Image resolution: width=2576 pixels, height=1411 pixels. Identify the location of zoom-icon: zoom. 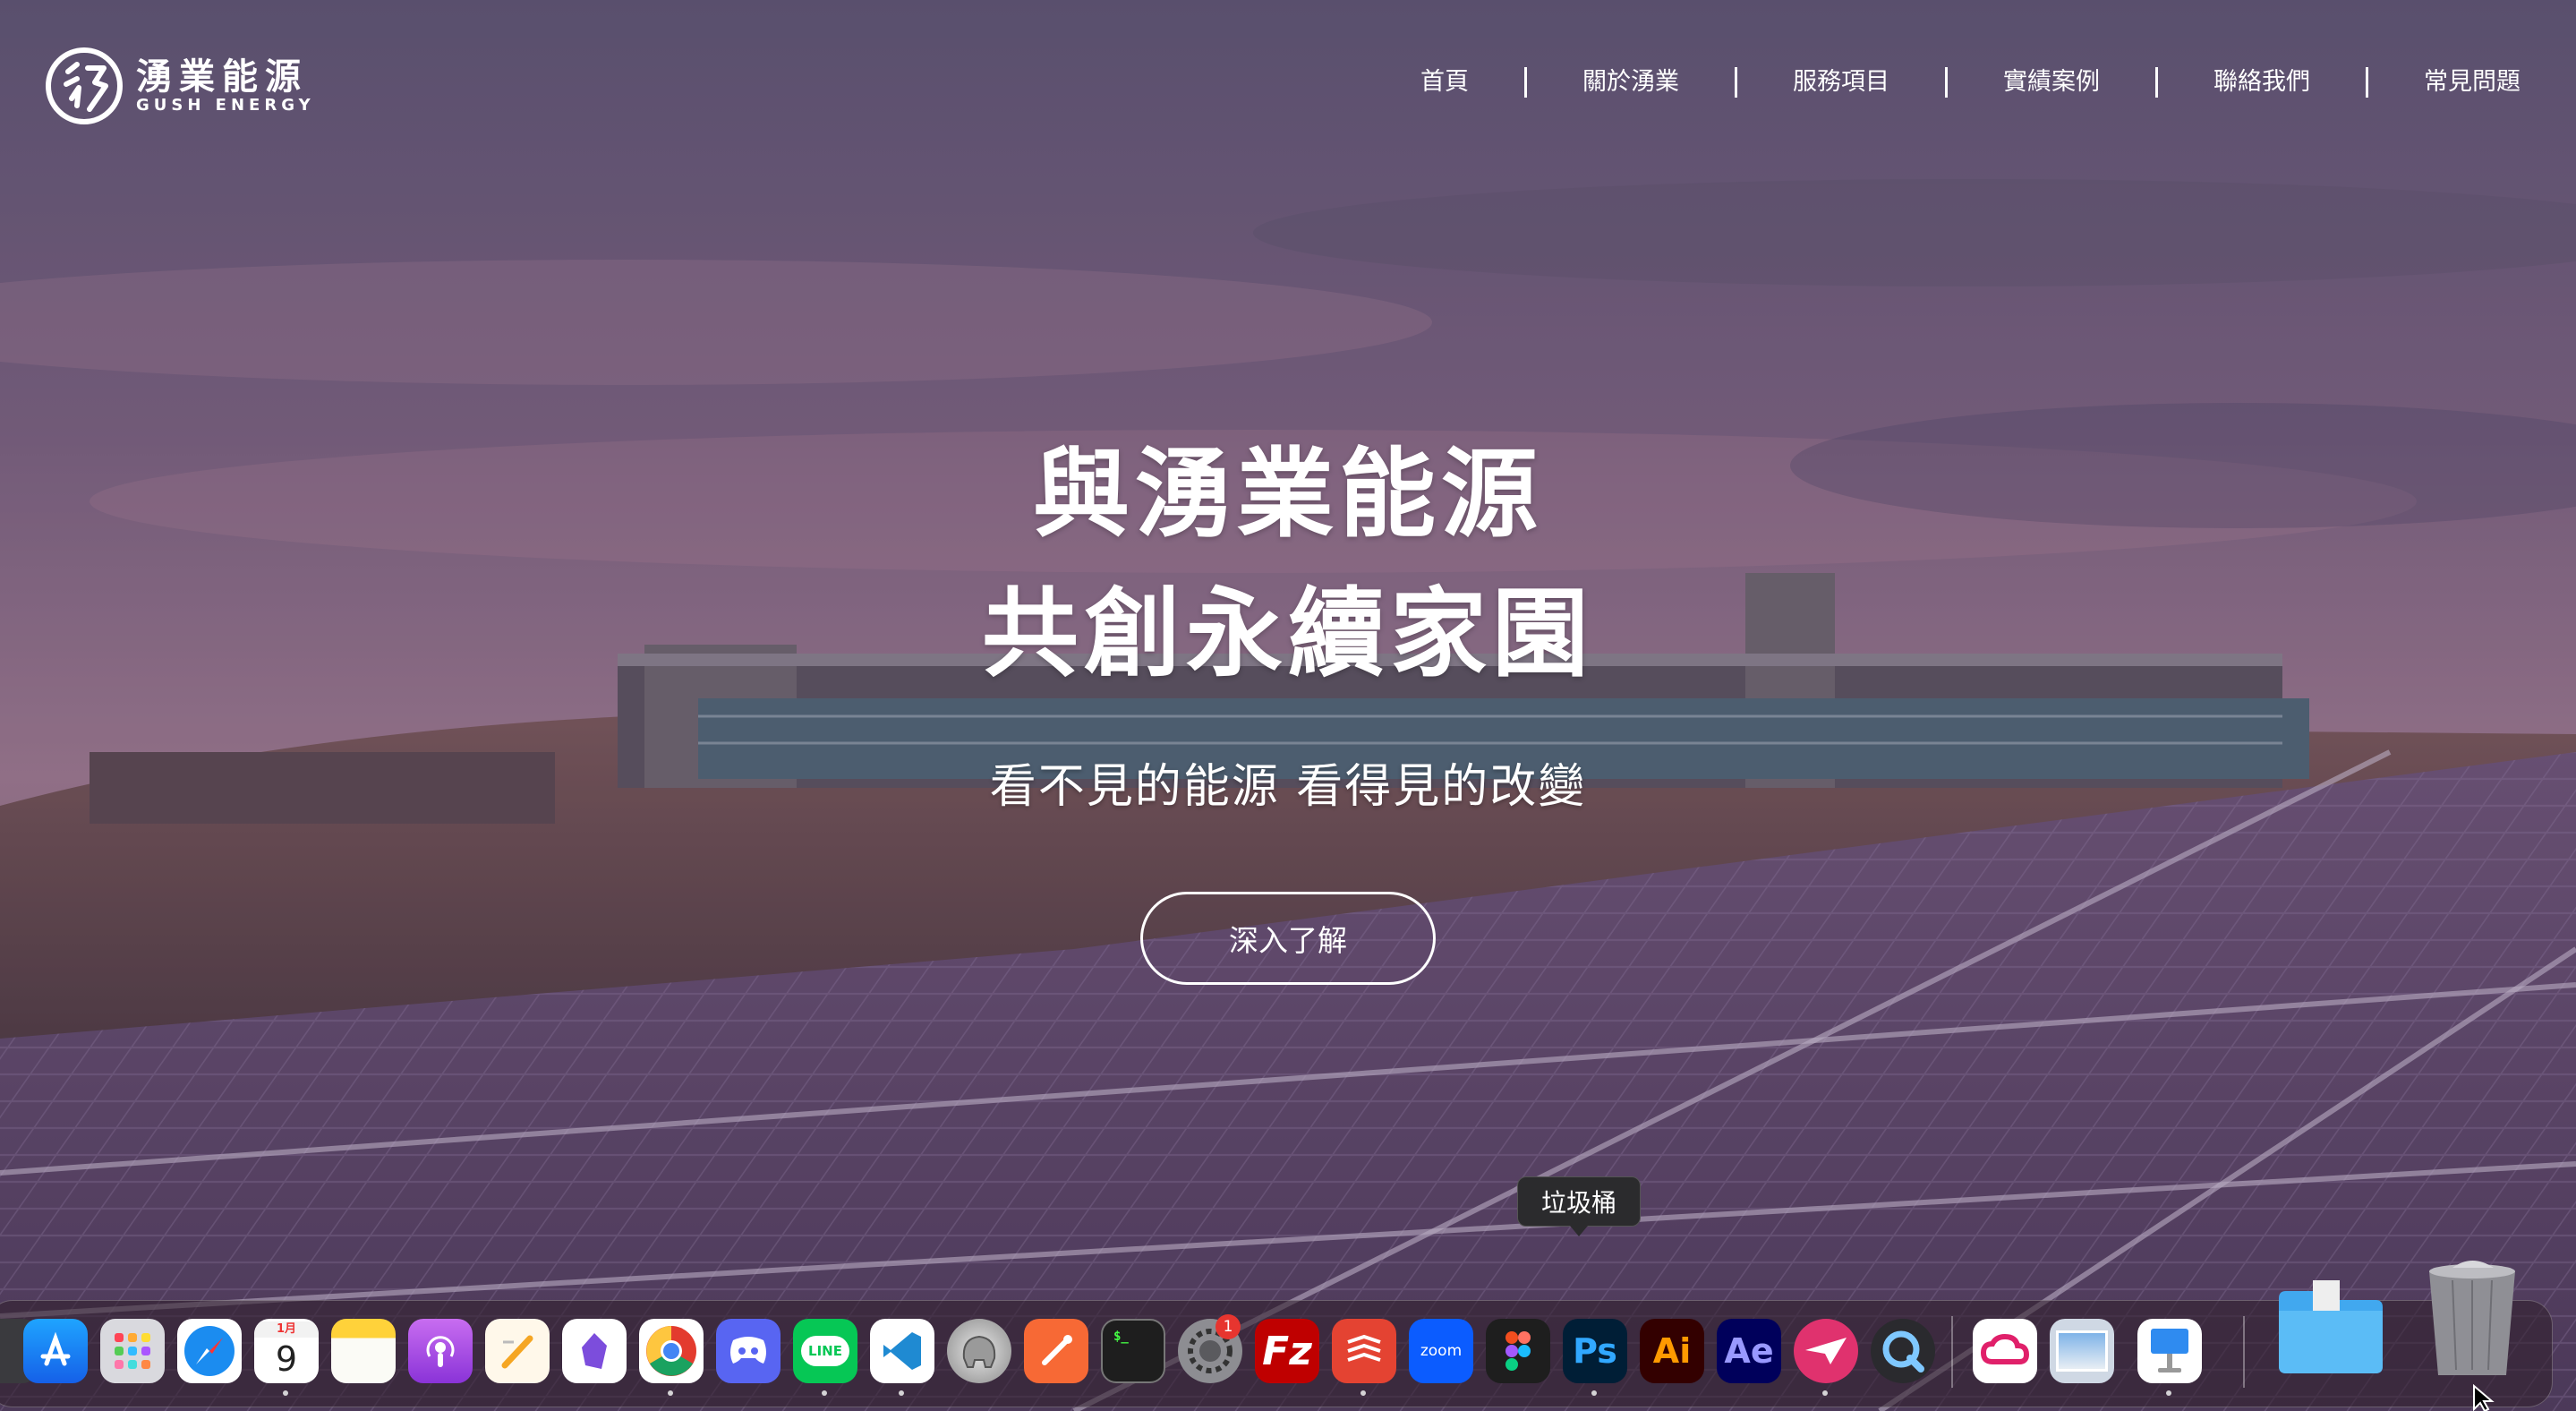
(1441, 1351).